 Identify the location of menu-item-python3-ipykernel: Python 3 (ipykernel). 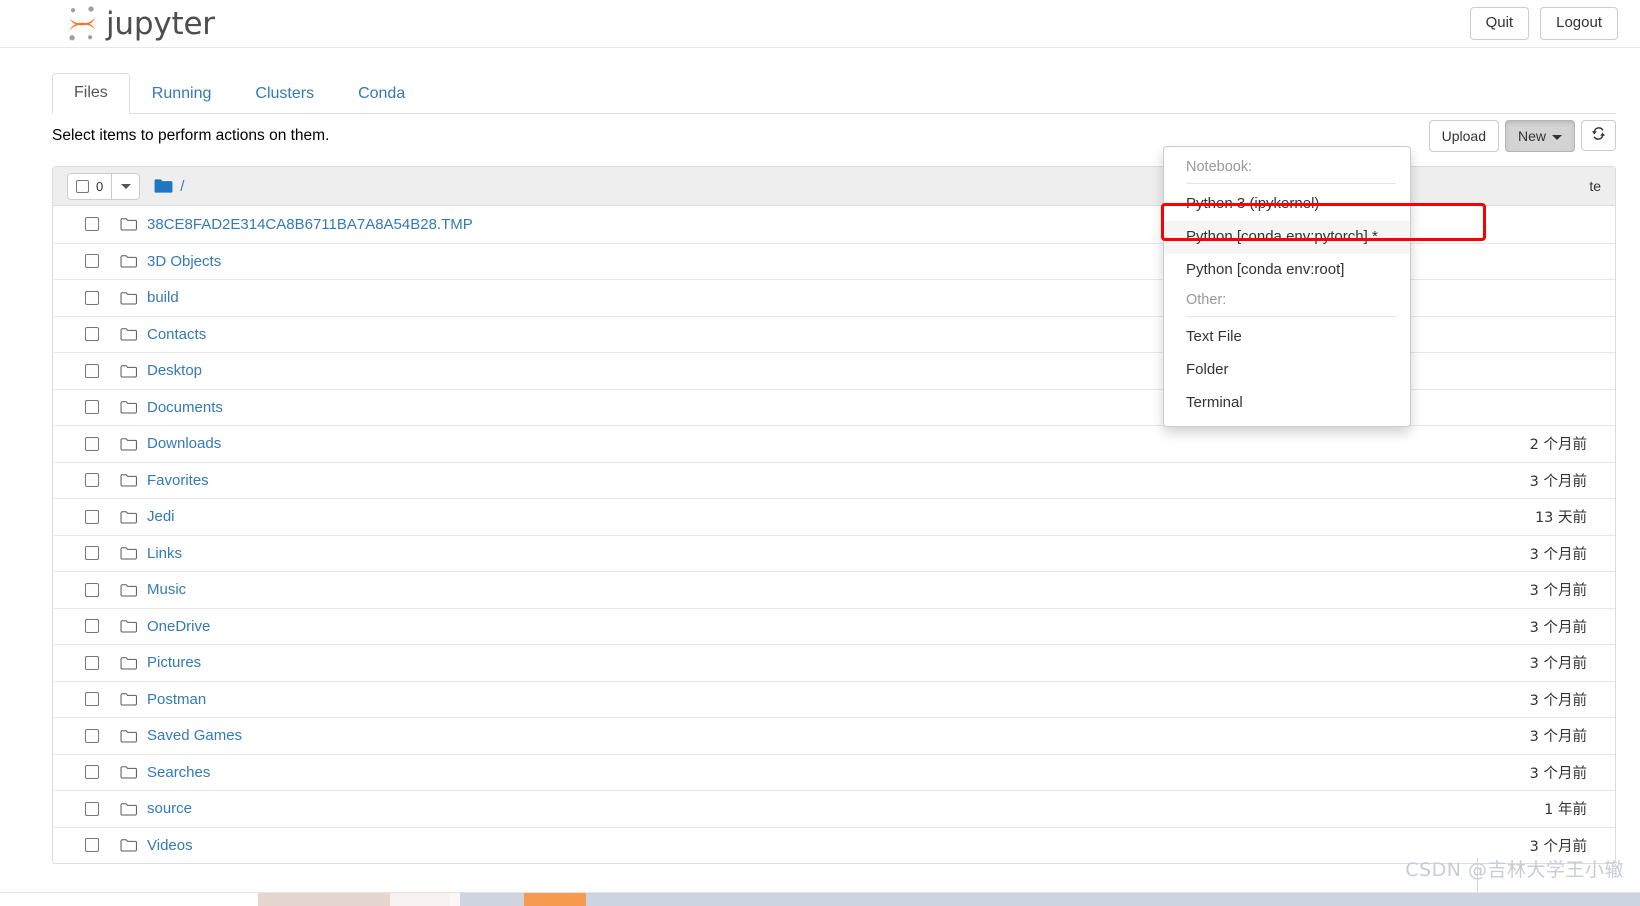
(1287, 204).